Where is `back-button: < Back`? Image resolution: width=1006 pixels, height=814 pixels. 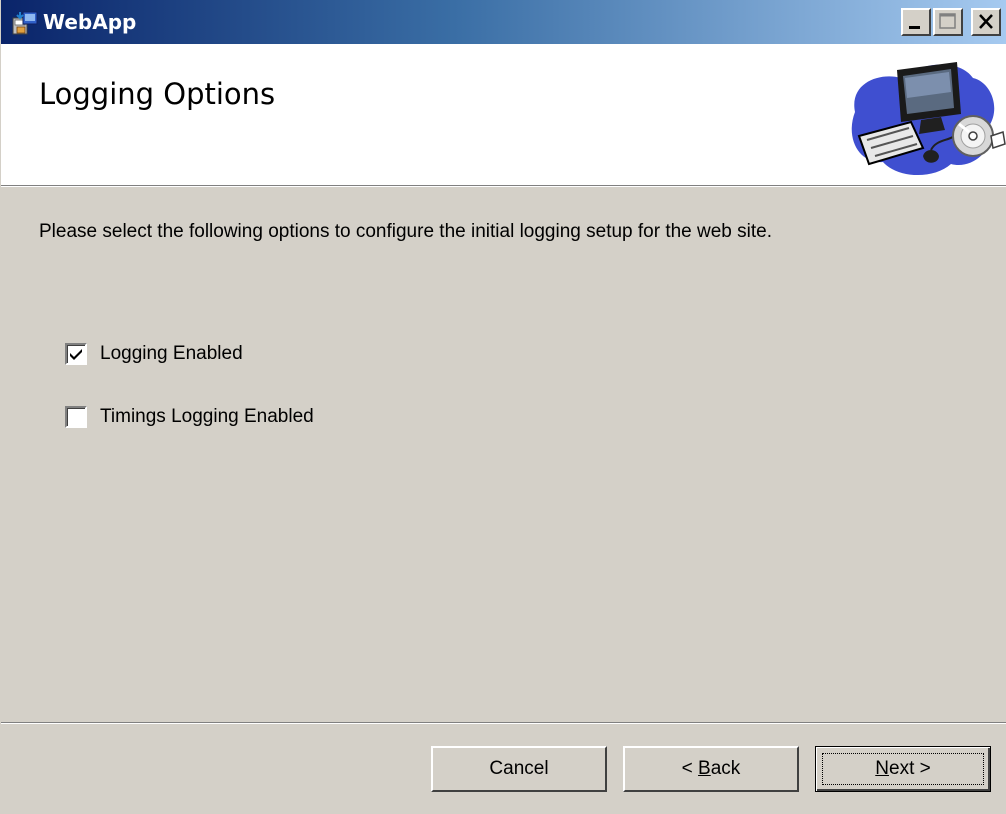 back-button: < Back is located at coordinates (711, 769).